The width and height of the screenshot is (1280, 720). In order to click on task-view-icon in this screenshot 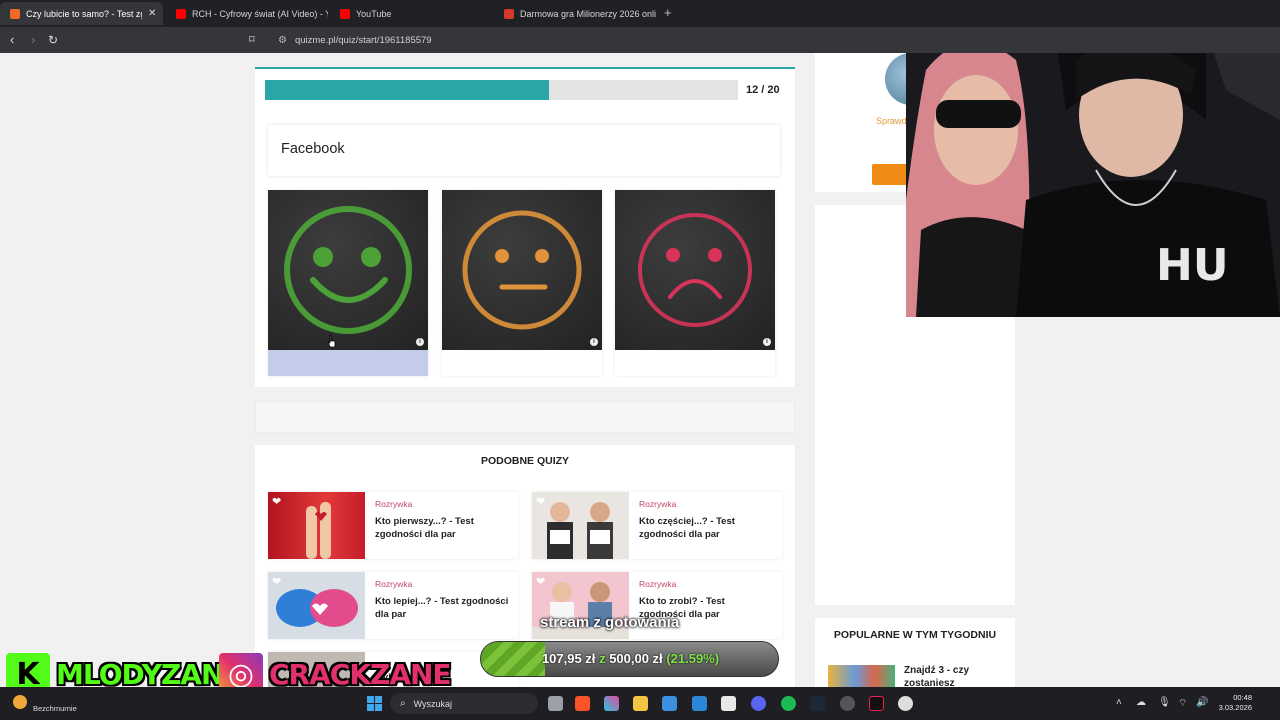, I will do `click(555, 703)`.